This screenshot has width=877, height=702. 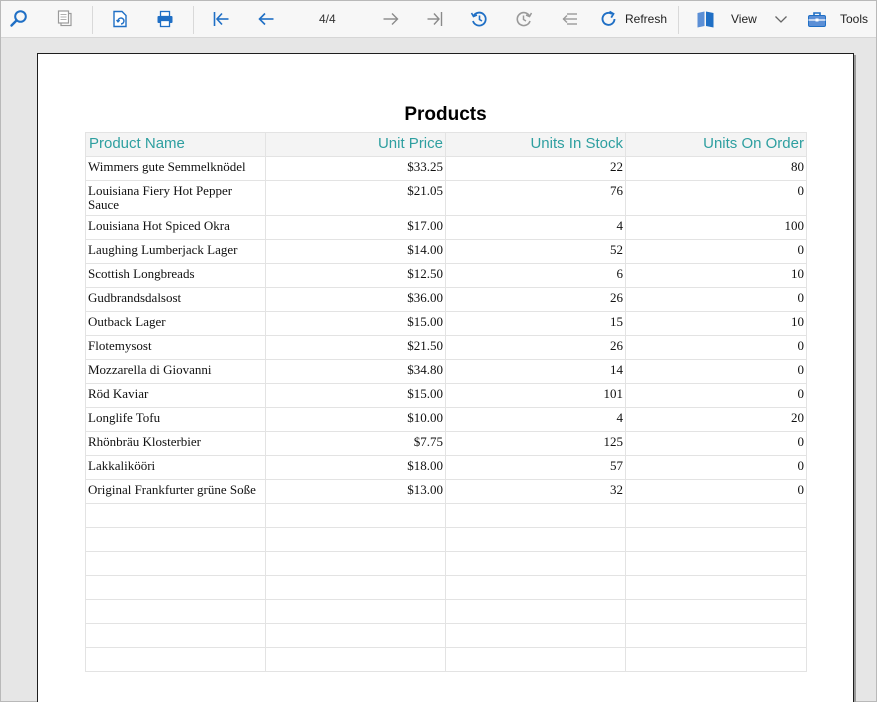 What do you see at coordinates (479, 19) in the screenshot?
I see `history-back-icon` at bounding box center [479, 19].